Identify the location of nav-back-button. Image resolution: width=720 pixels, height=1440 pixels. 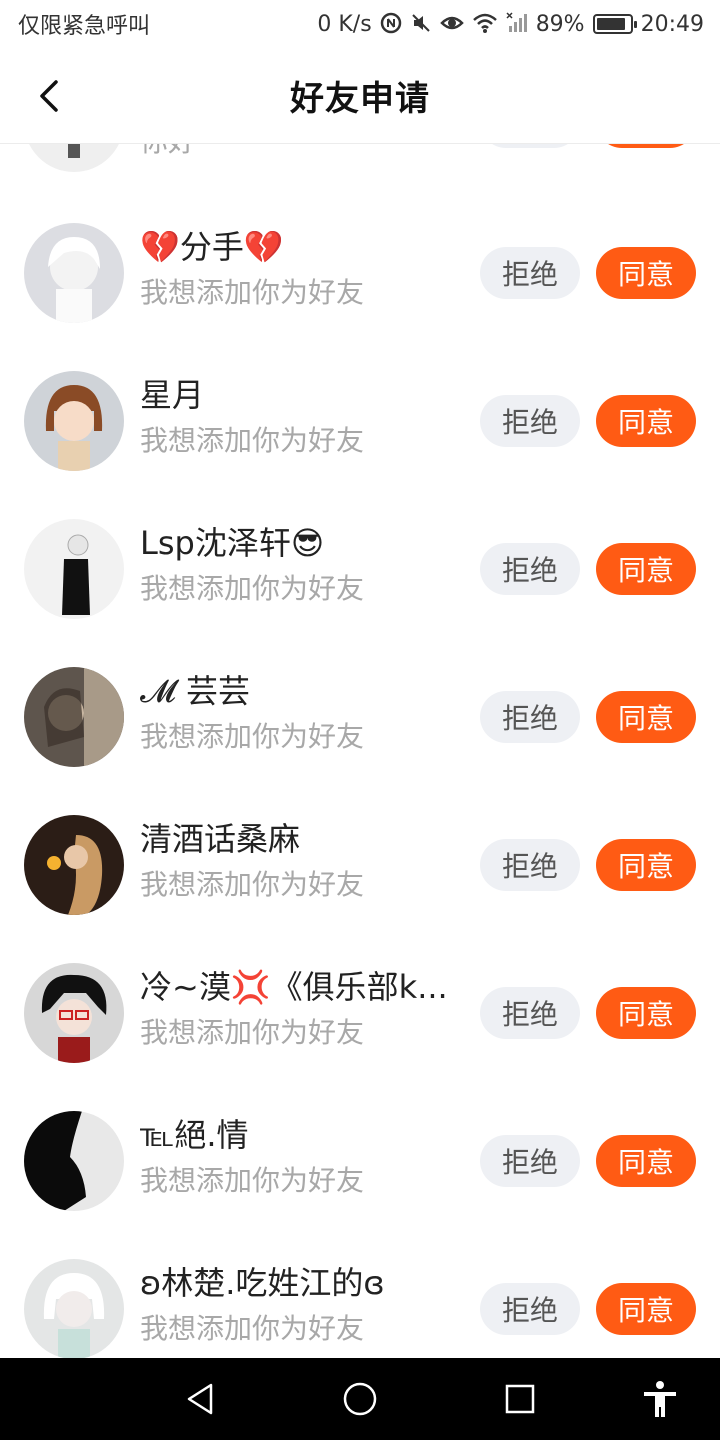
(200, 1399).